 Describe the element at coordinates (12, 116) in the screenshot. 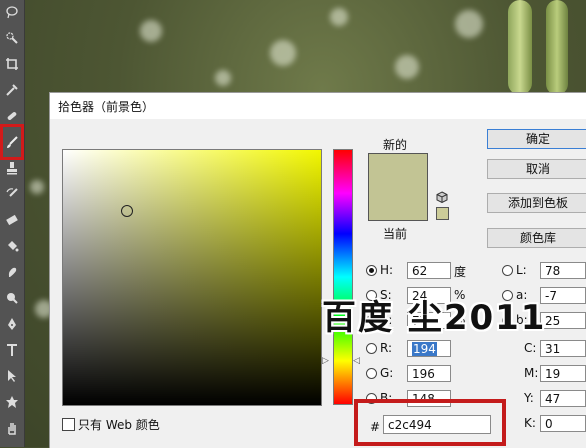

I see `healing-brush-icon` at that location.